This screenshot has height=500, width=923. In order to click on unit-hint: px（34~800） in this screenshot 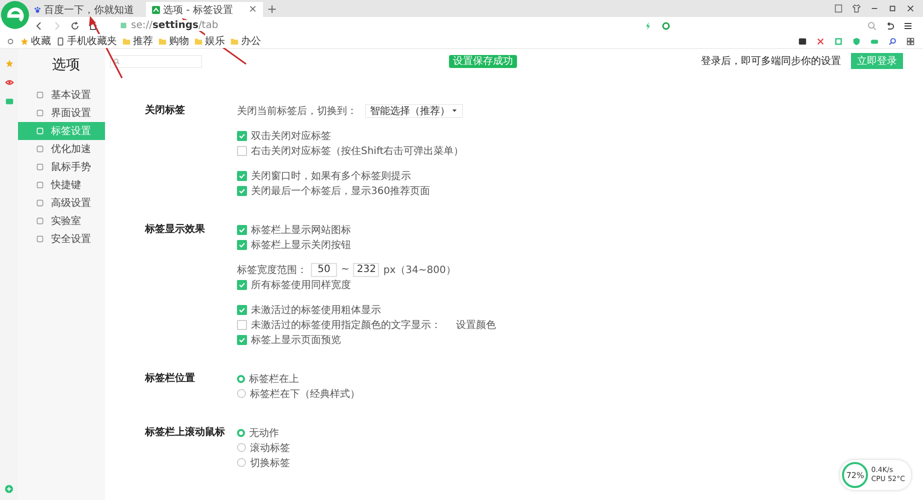, I will do `click(419, 270)`.